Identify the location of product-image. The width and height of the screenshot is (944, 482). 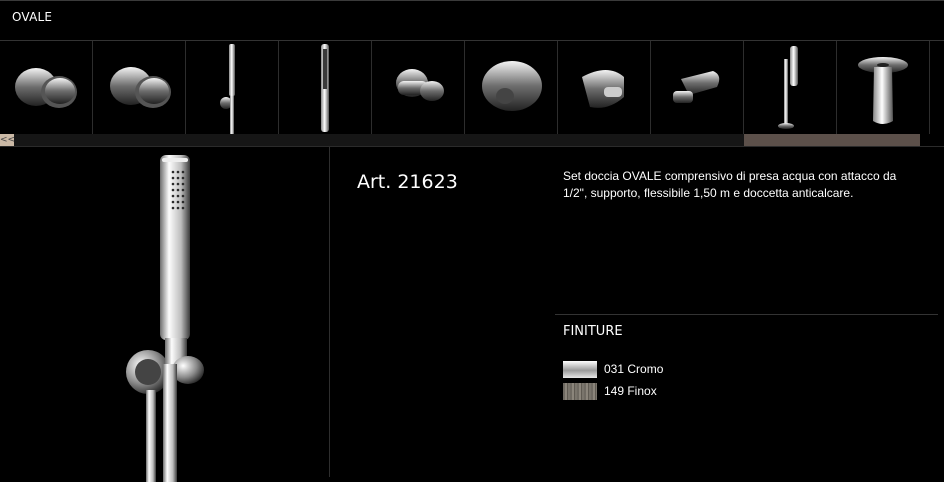
(165, 318).